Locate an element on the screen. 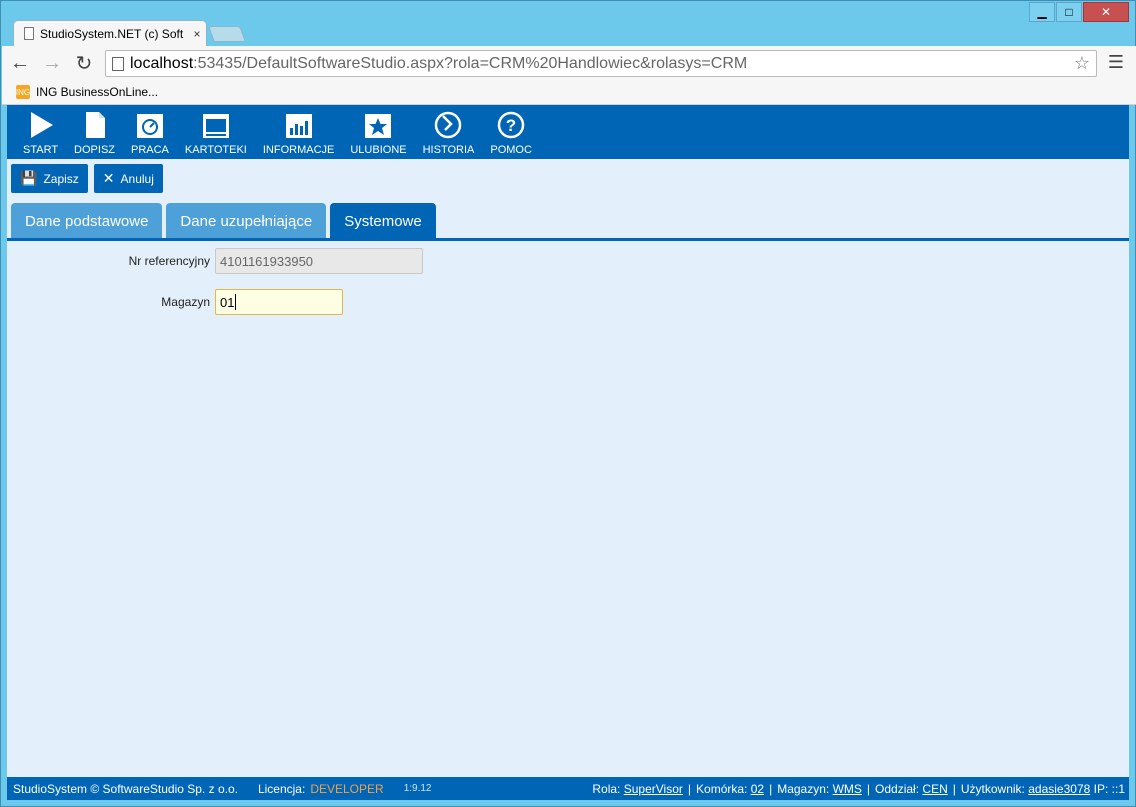 Image resolution: width=1136 pixels, height=807 pixels. ip-label: IP: is located at coordinates (1101, 788).